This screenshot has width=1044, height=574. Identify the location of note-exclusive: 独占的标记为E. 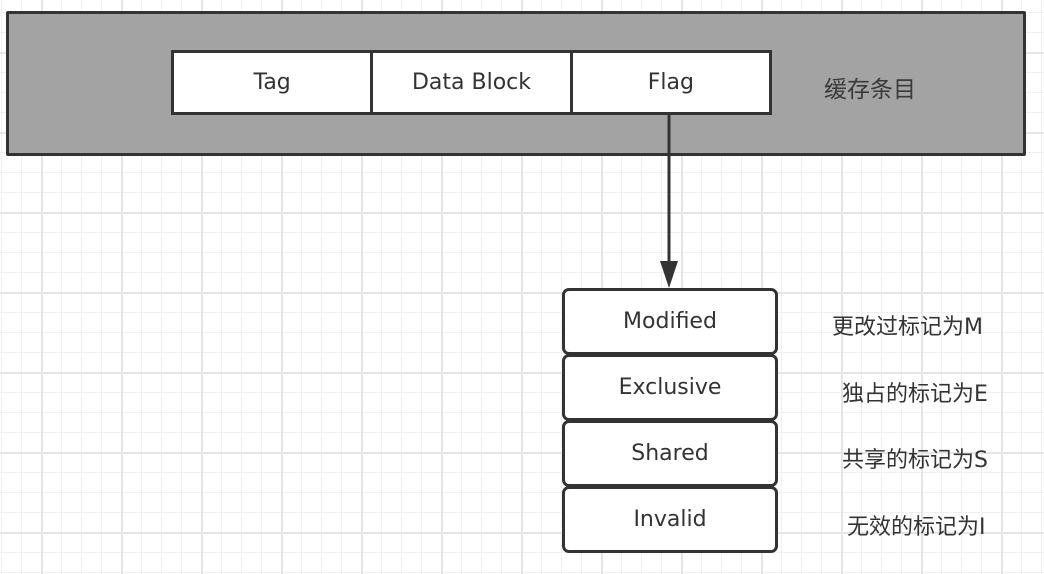
(915, 394).